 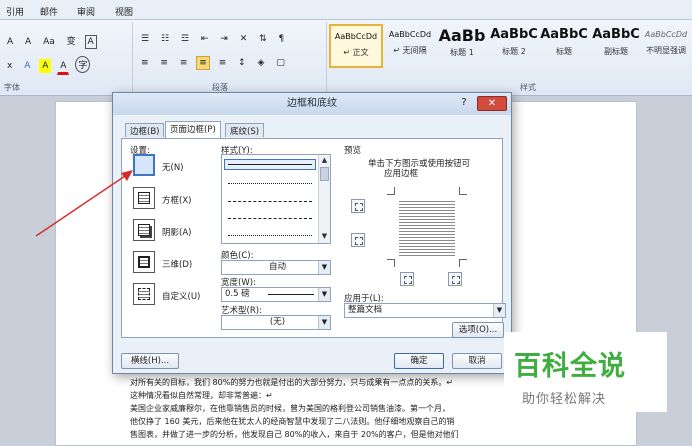 I want to click on style-heading-1: AaBb 标题 1, so click(x=462, y=46).